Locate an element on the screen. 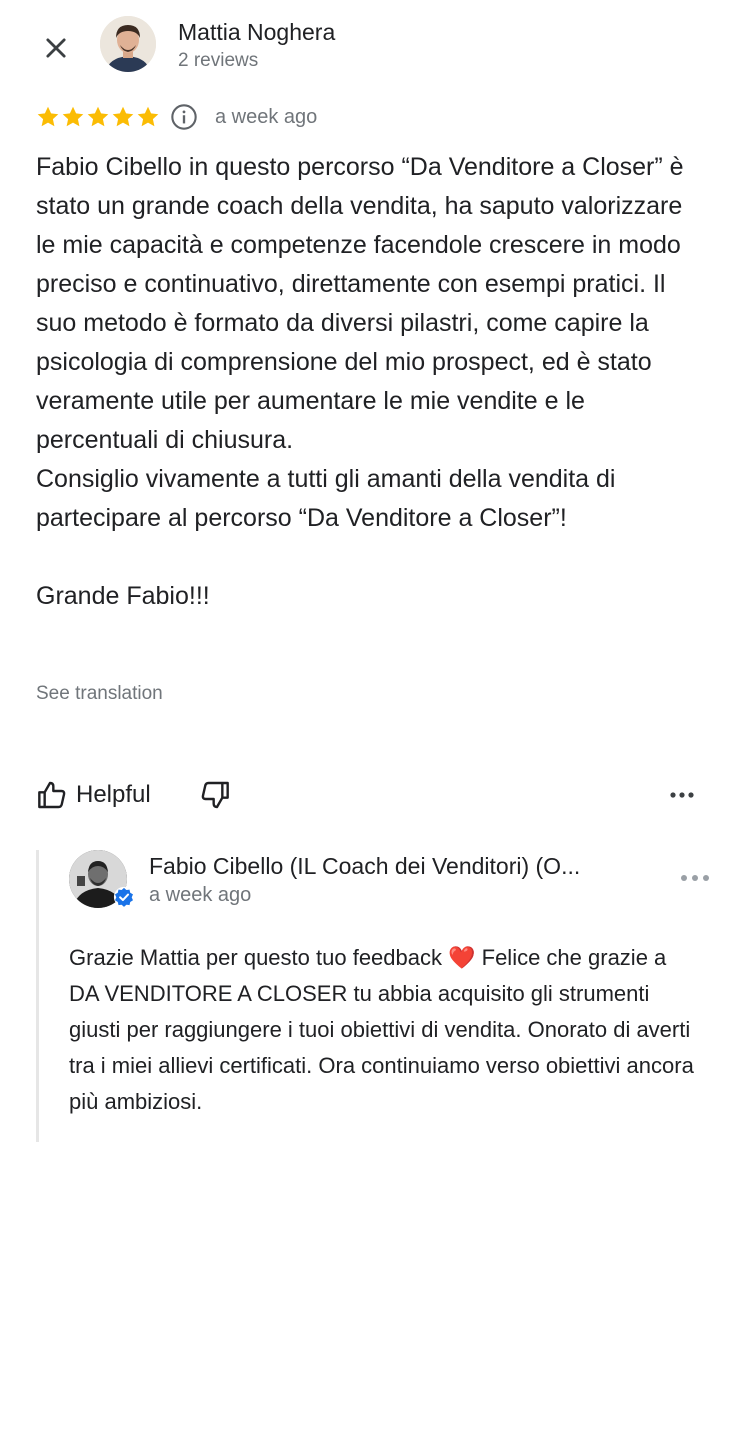  thumb-down-icon is located at coordinates (215, 795).